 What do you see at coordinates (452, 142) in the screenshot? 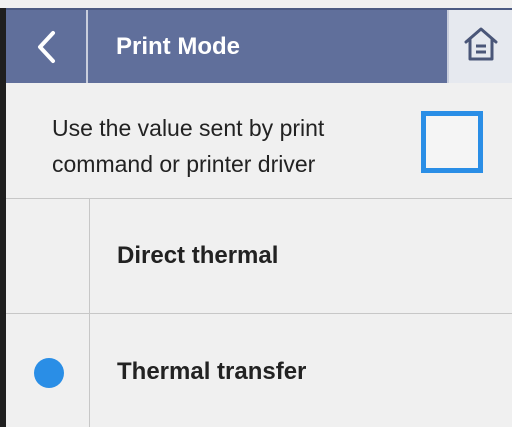
I see `override-checkbox` at bounding box center [452, 142].